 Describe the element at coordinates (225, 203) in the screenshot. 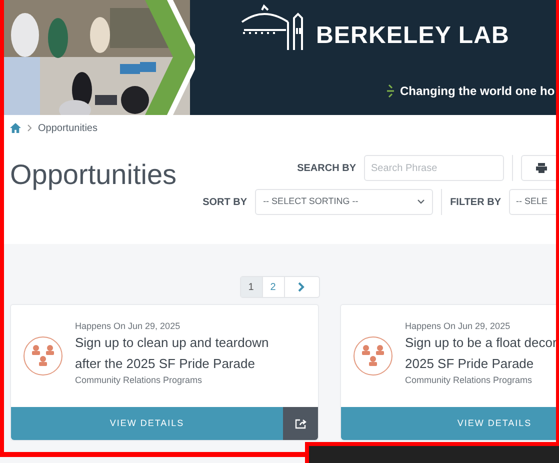

I see `sort-label: SORT BY` at that location.